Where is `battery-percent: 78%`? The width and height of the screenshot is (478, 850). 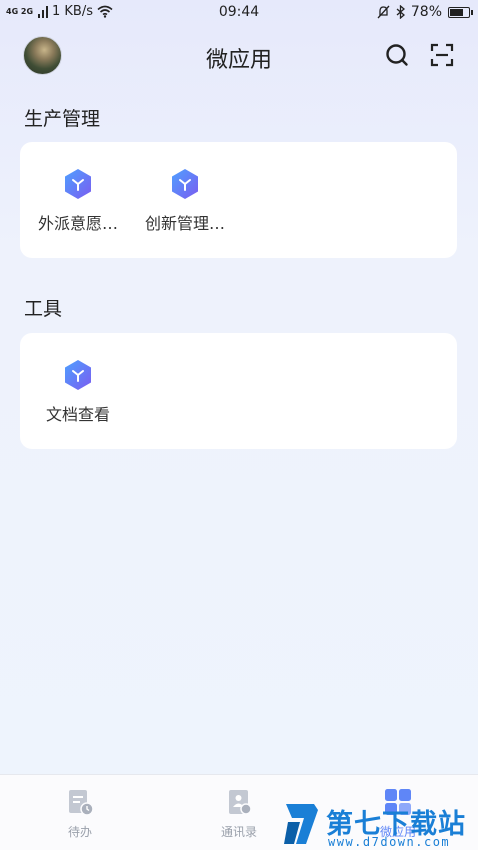
battery-percent: 78% is located at coordinates (426, 12).